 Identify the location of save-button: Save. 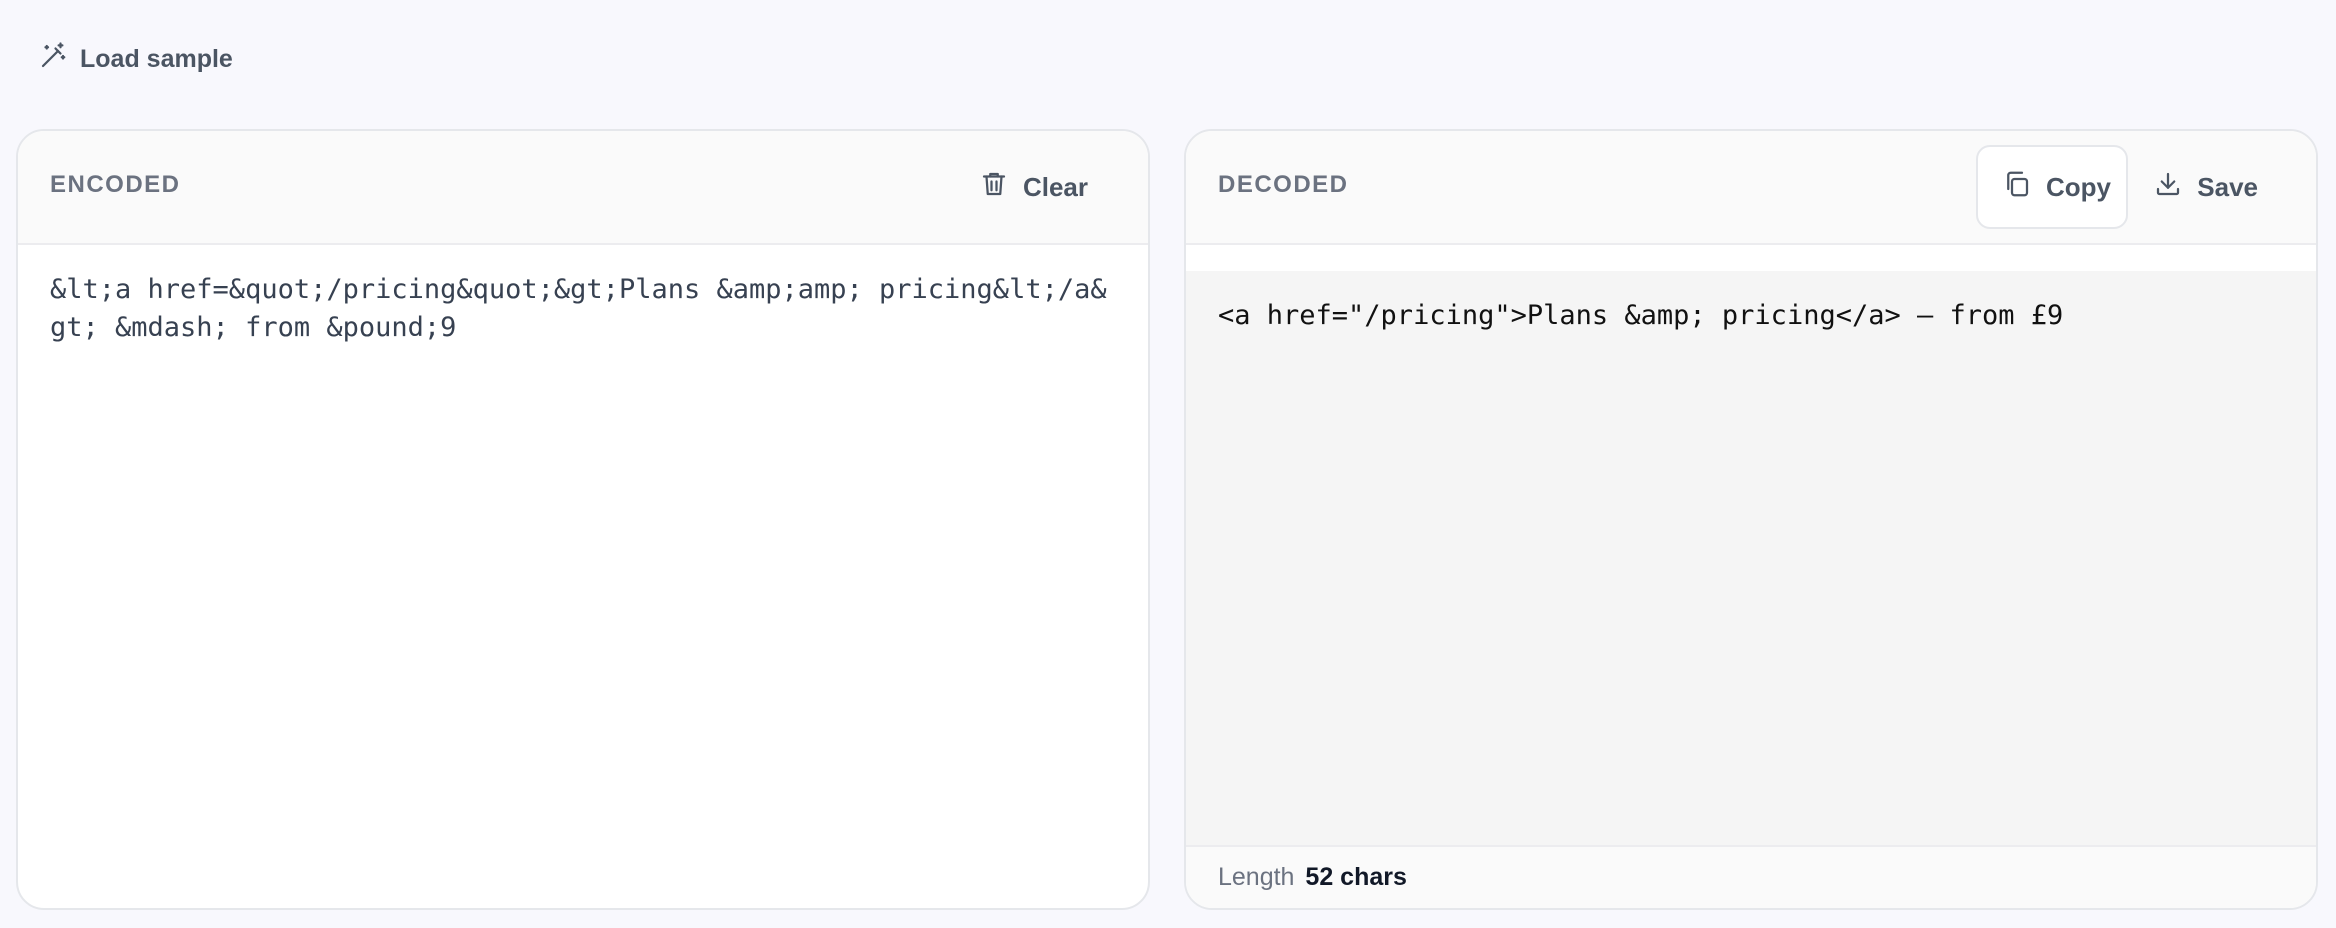
(2205, 187).